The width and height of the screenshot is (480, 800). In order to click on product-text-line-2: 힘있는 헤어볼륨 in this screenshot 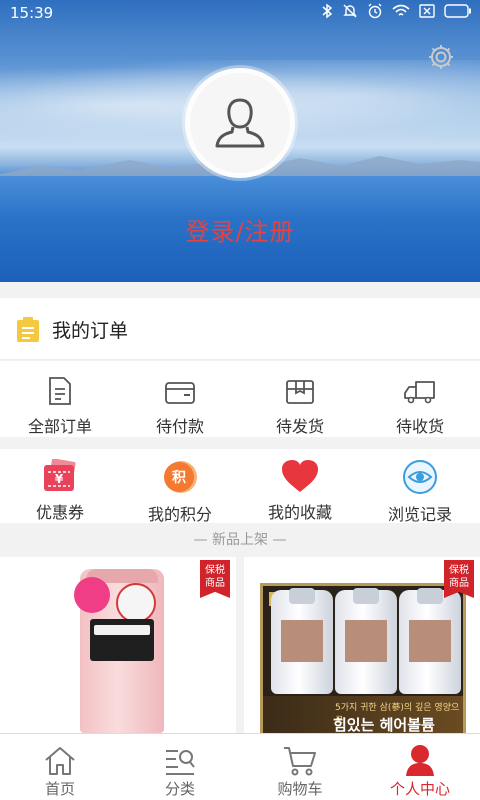, I will do `click(384, 724)`.